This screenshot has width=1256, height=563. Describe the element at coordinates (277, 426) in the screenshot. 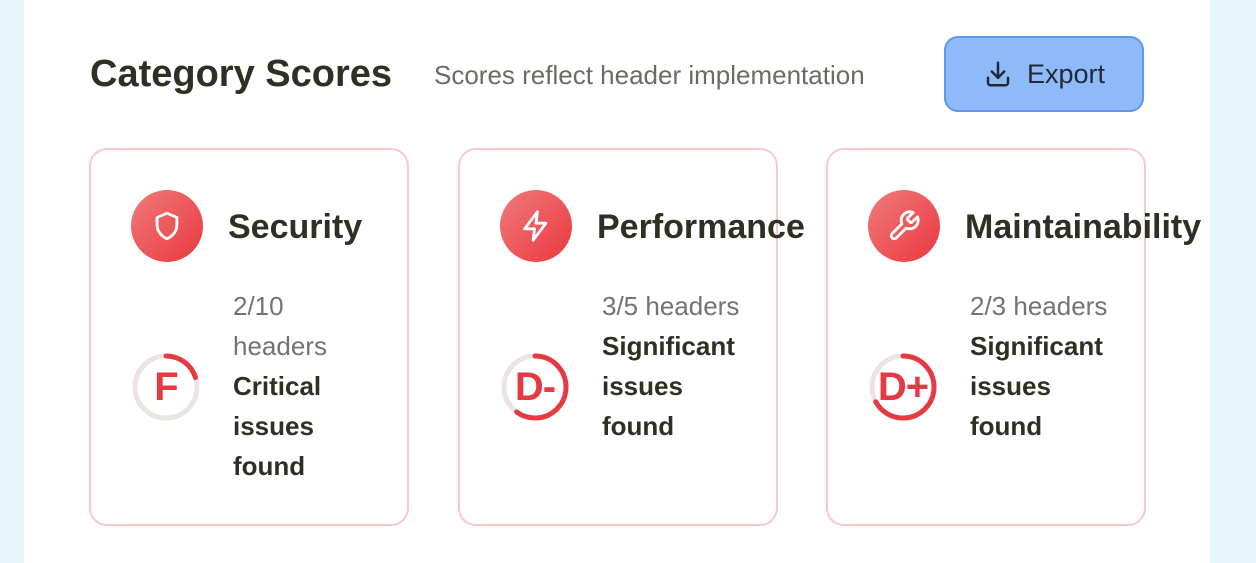

I see `status-text: Critical issues found` at that location.